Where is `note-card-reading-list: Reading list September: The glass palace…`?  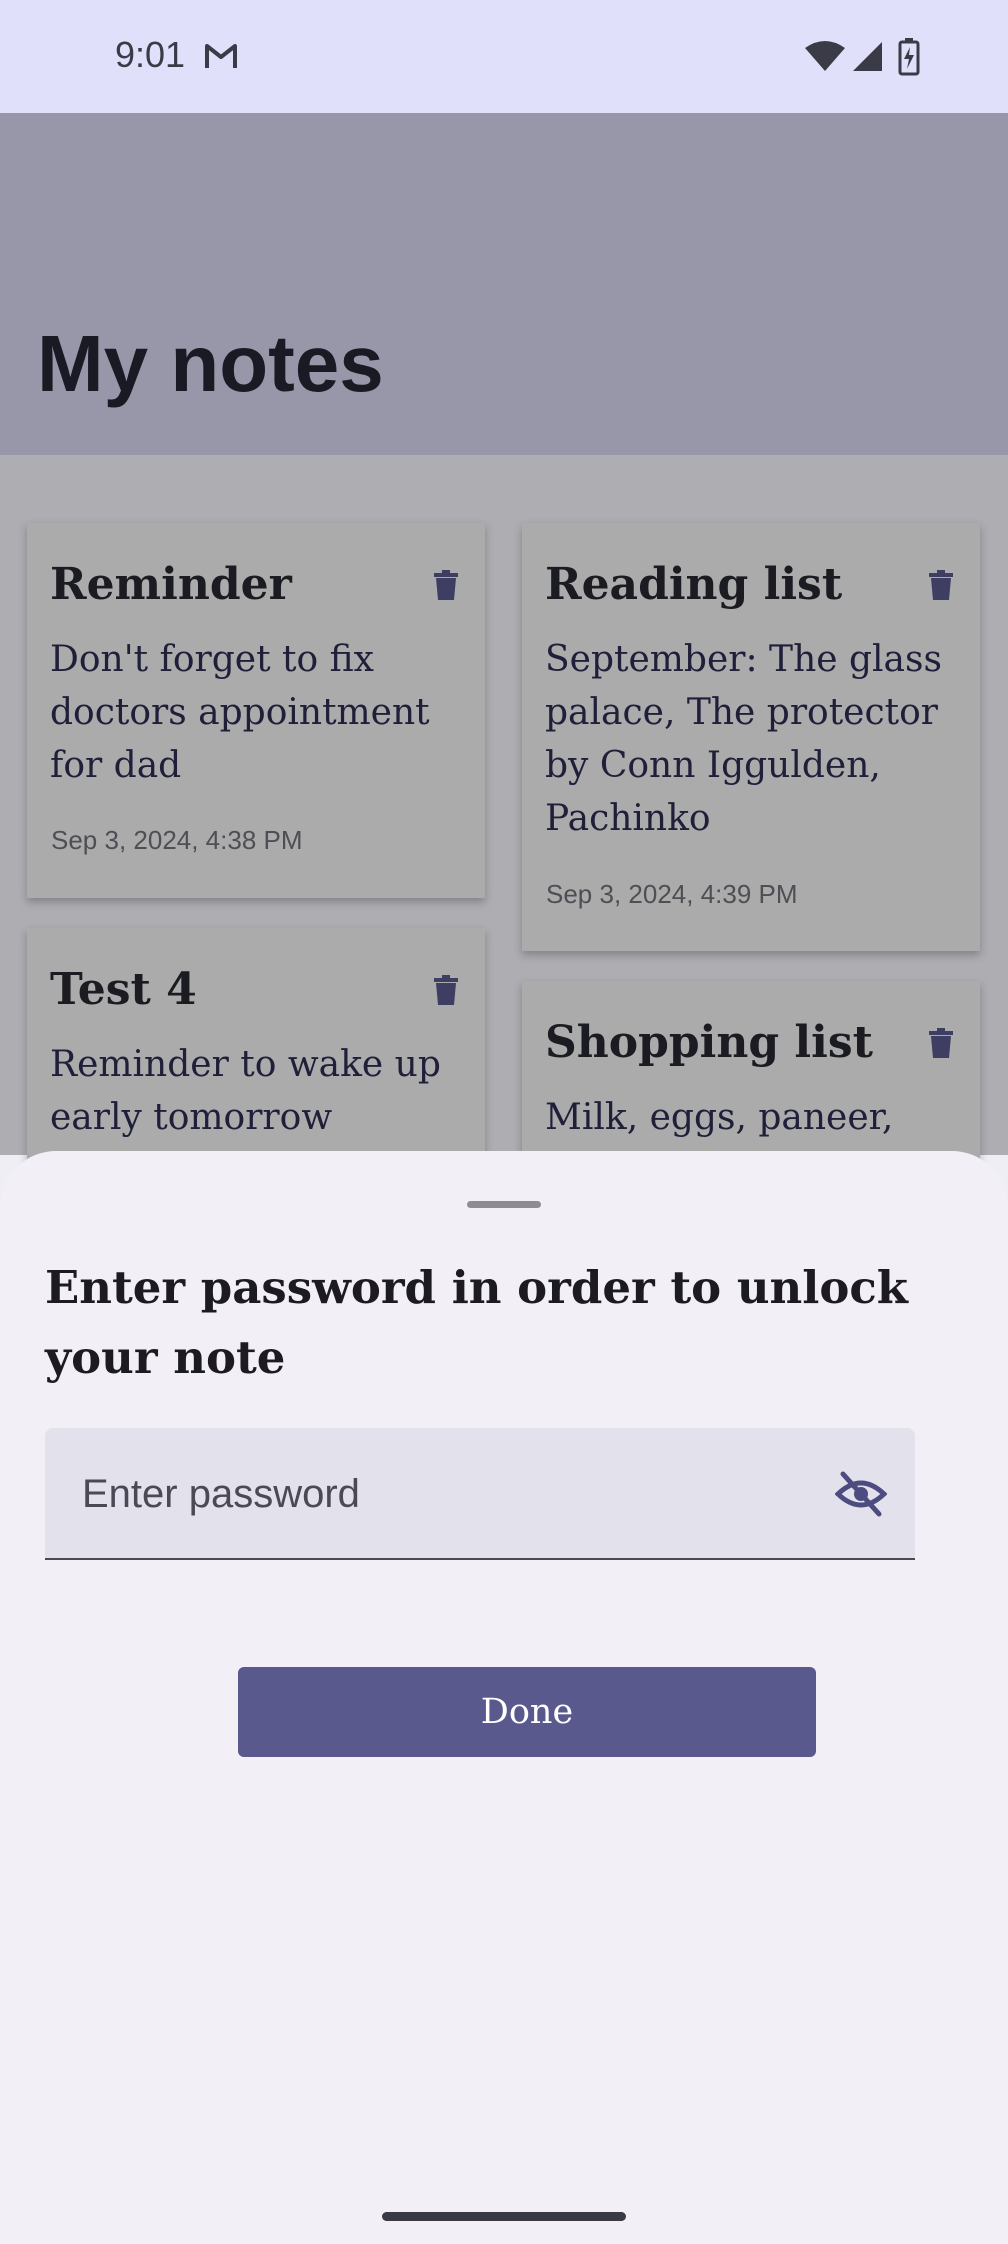
note-card-reading-list: Reading list September: The glass palace… is located at coordinates (751, 737).